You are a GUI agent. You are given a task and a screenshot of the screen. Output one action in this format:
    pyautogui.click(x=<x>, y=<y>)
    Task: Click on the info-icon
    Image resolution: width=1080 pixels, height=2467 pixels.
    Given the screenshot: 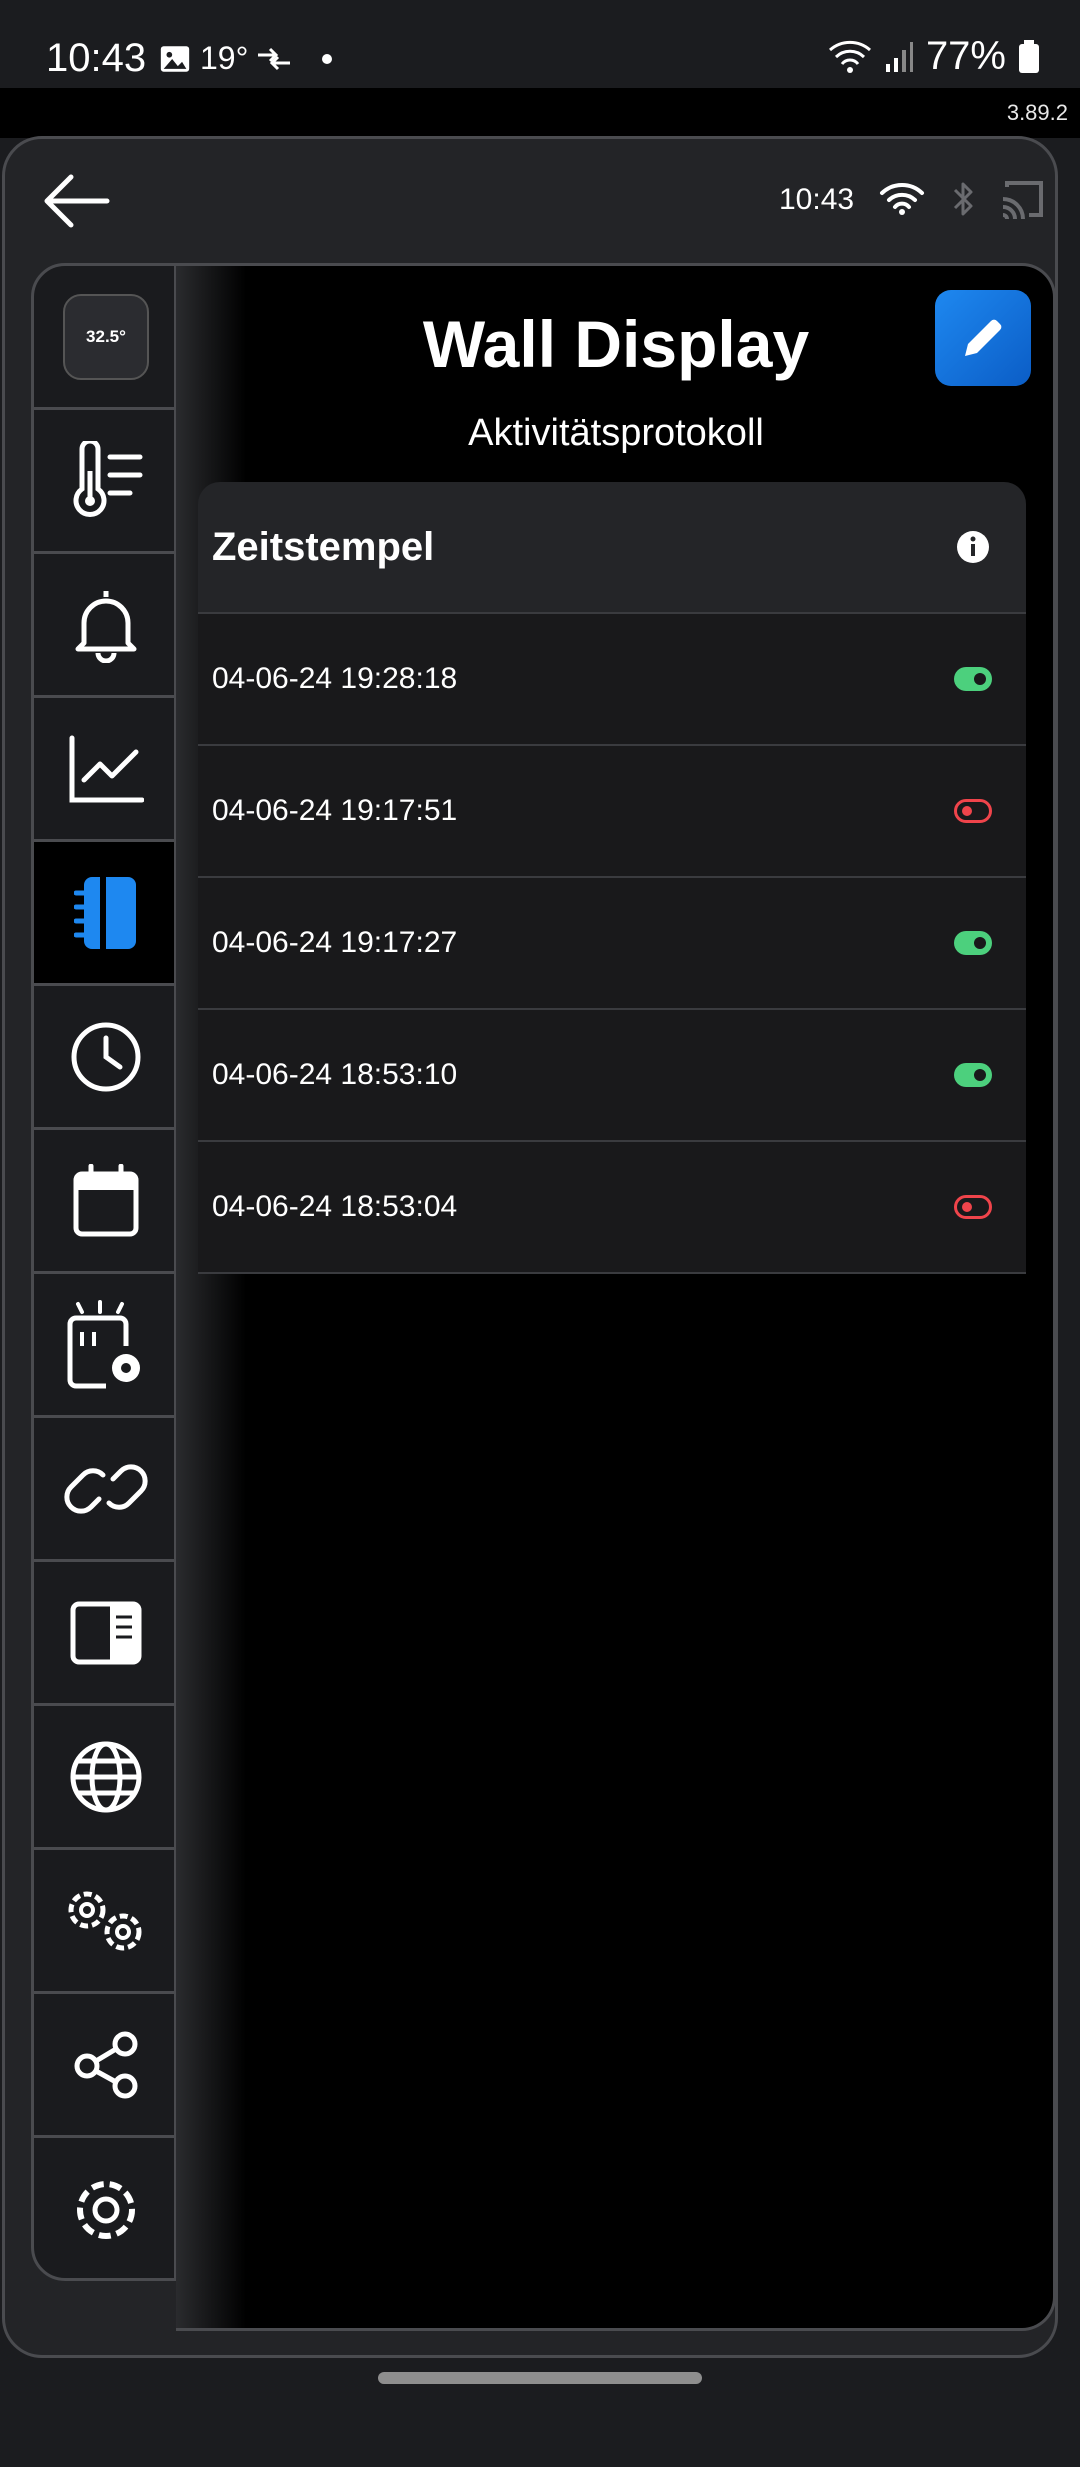 What is the action you would take?
    pyautogui.click(x=973, y=547)
    